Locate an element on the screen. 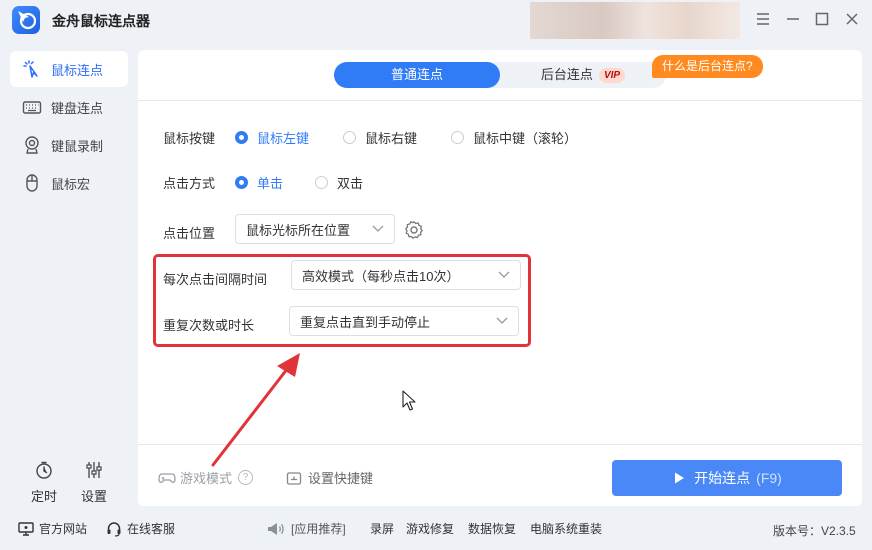 The height and width of the screenshot is (550, 872). maximize-icon is located at coordinates (822, 19).